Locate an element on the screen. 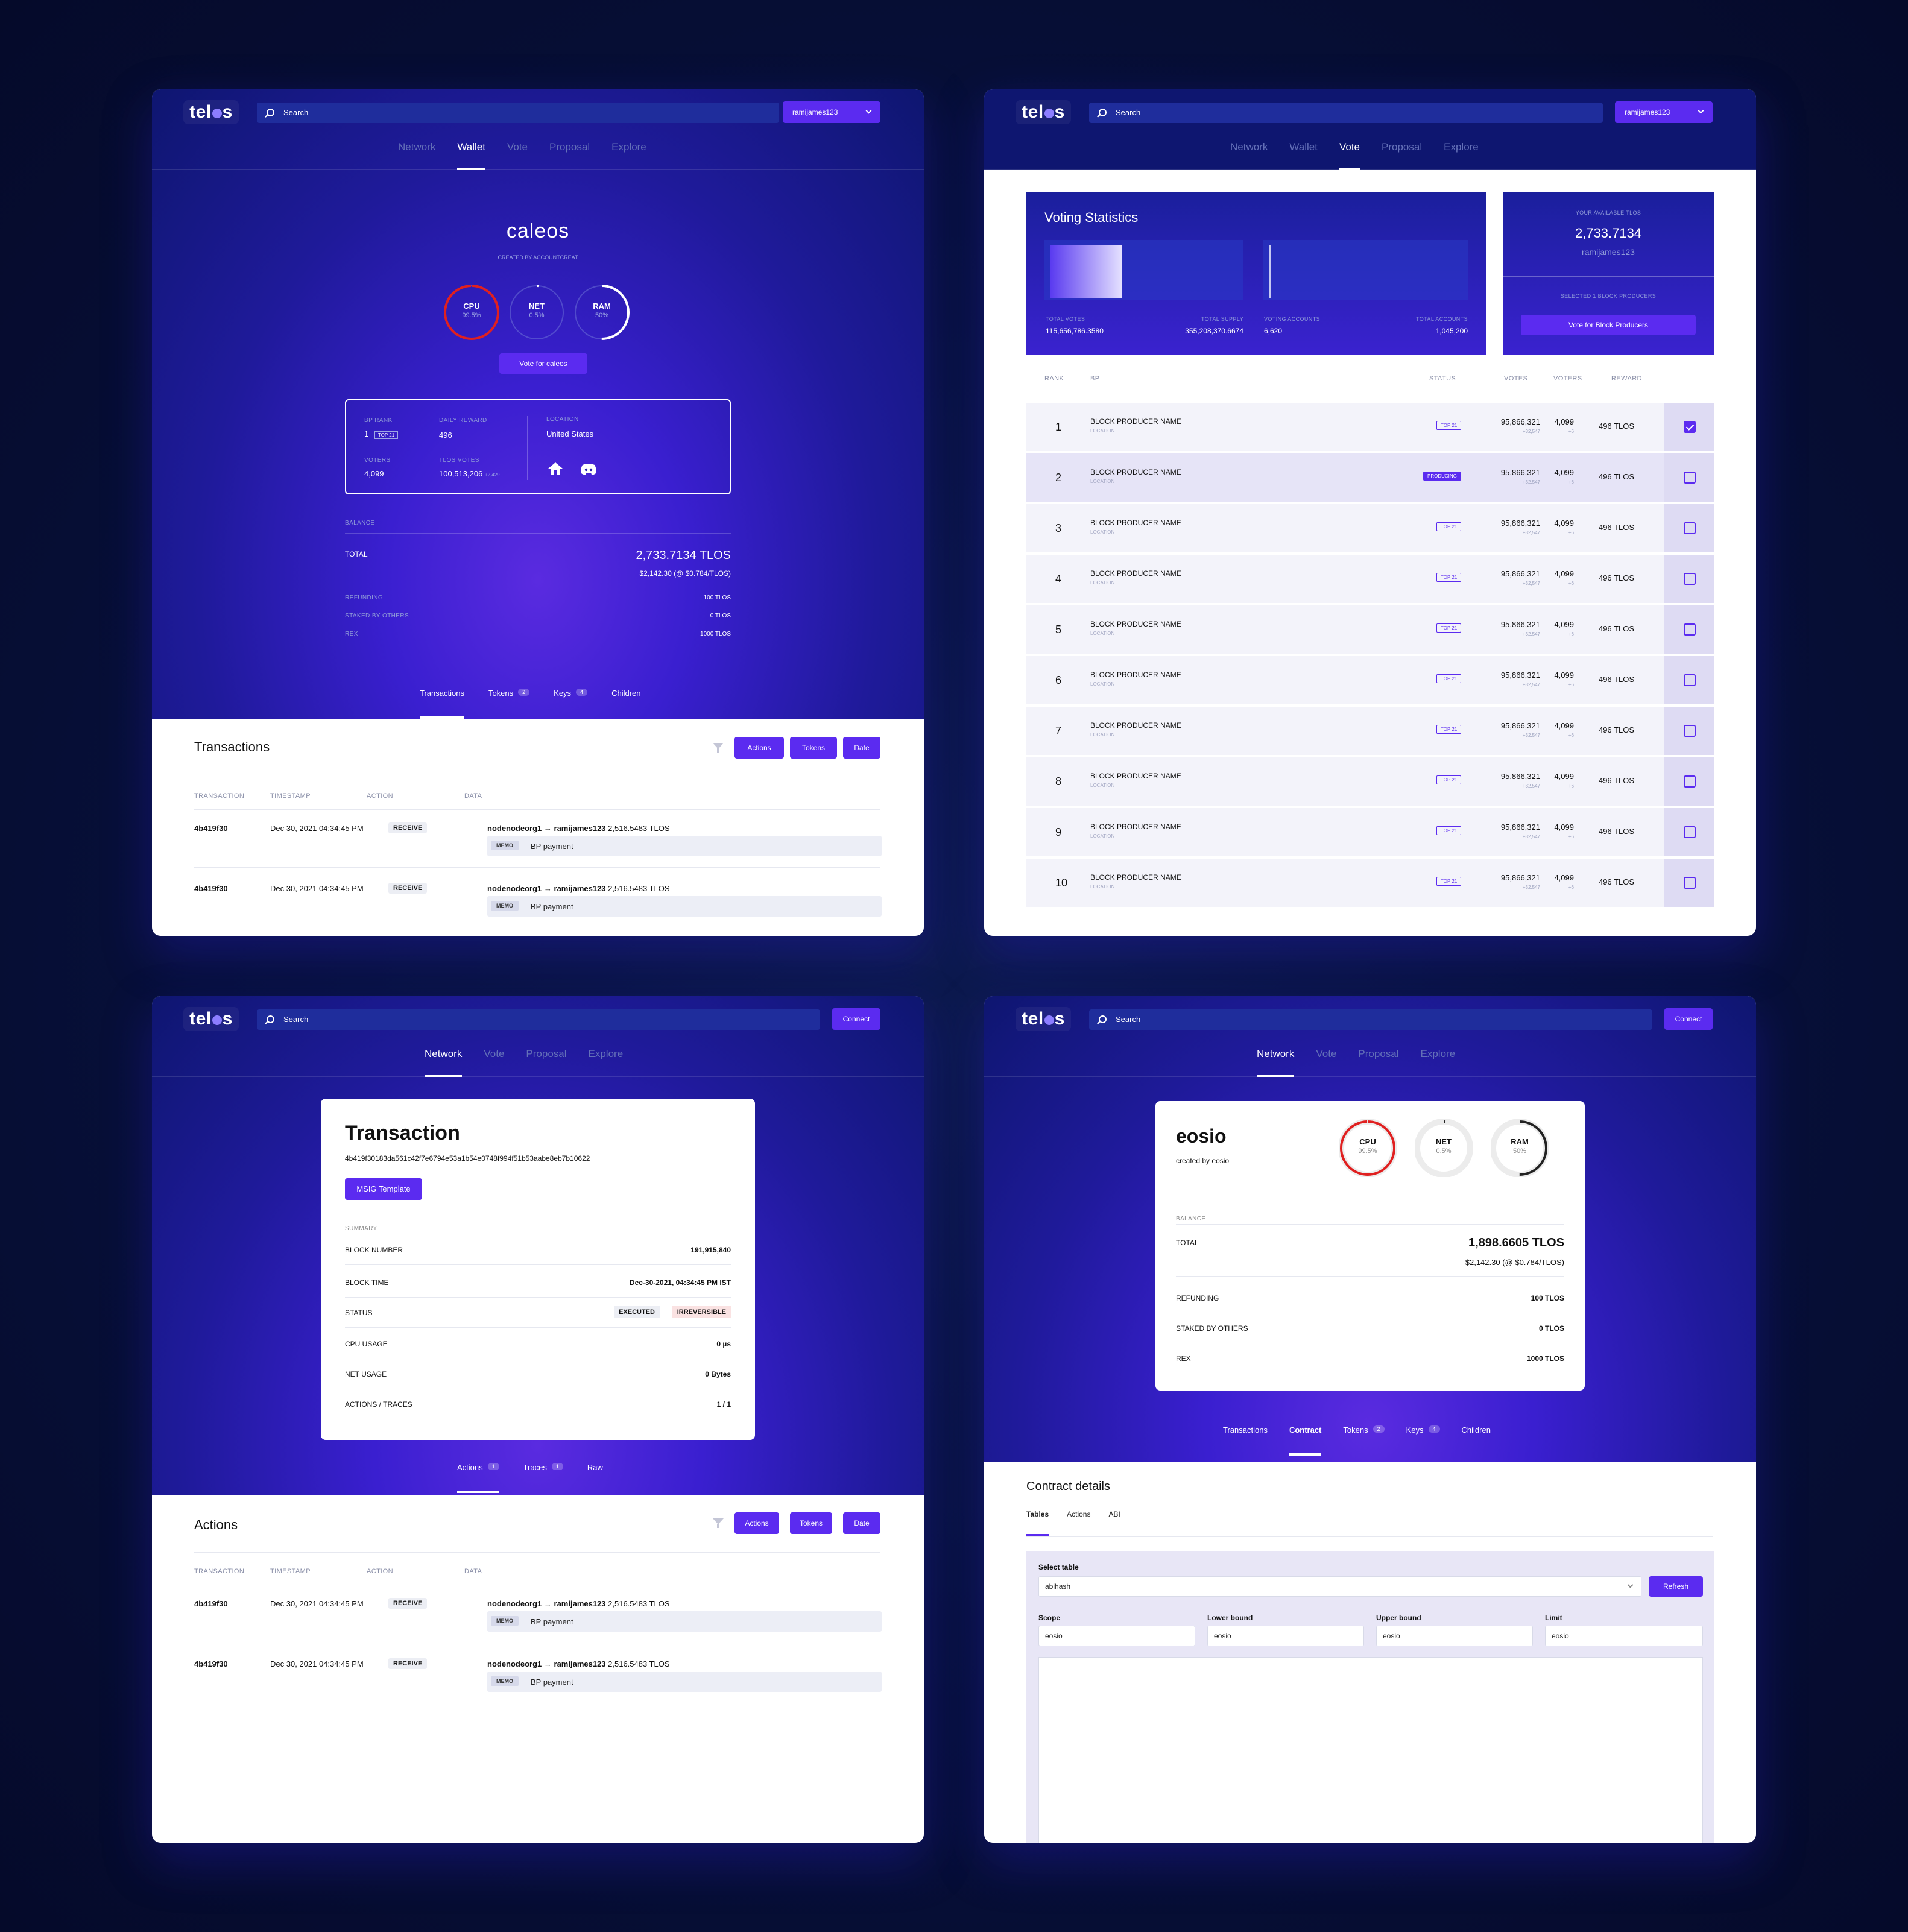  home-icon is located at coordinates (555, 468).